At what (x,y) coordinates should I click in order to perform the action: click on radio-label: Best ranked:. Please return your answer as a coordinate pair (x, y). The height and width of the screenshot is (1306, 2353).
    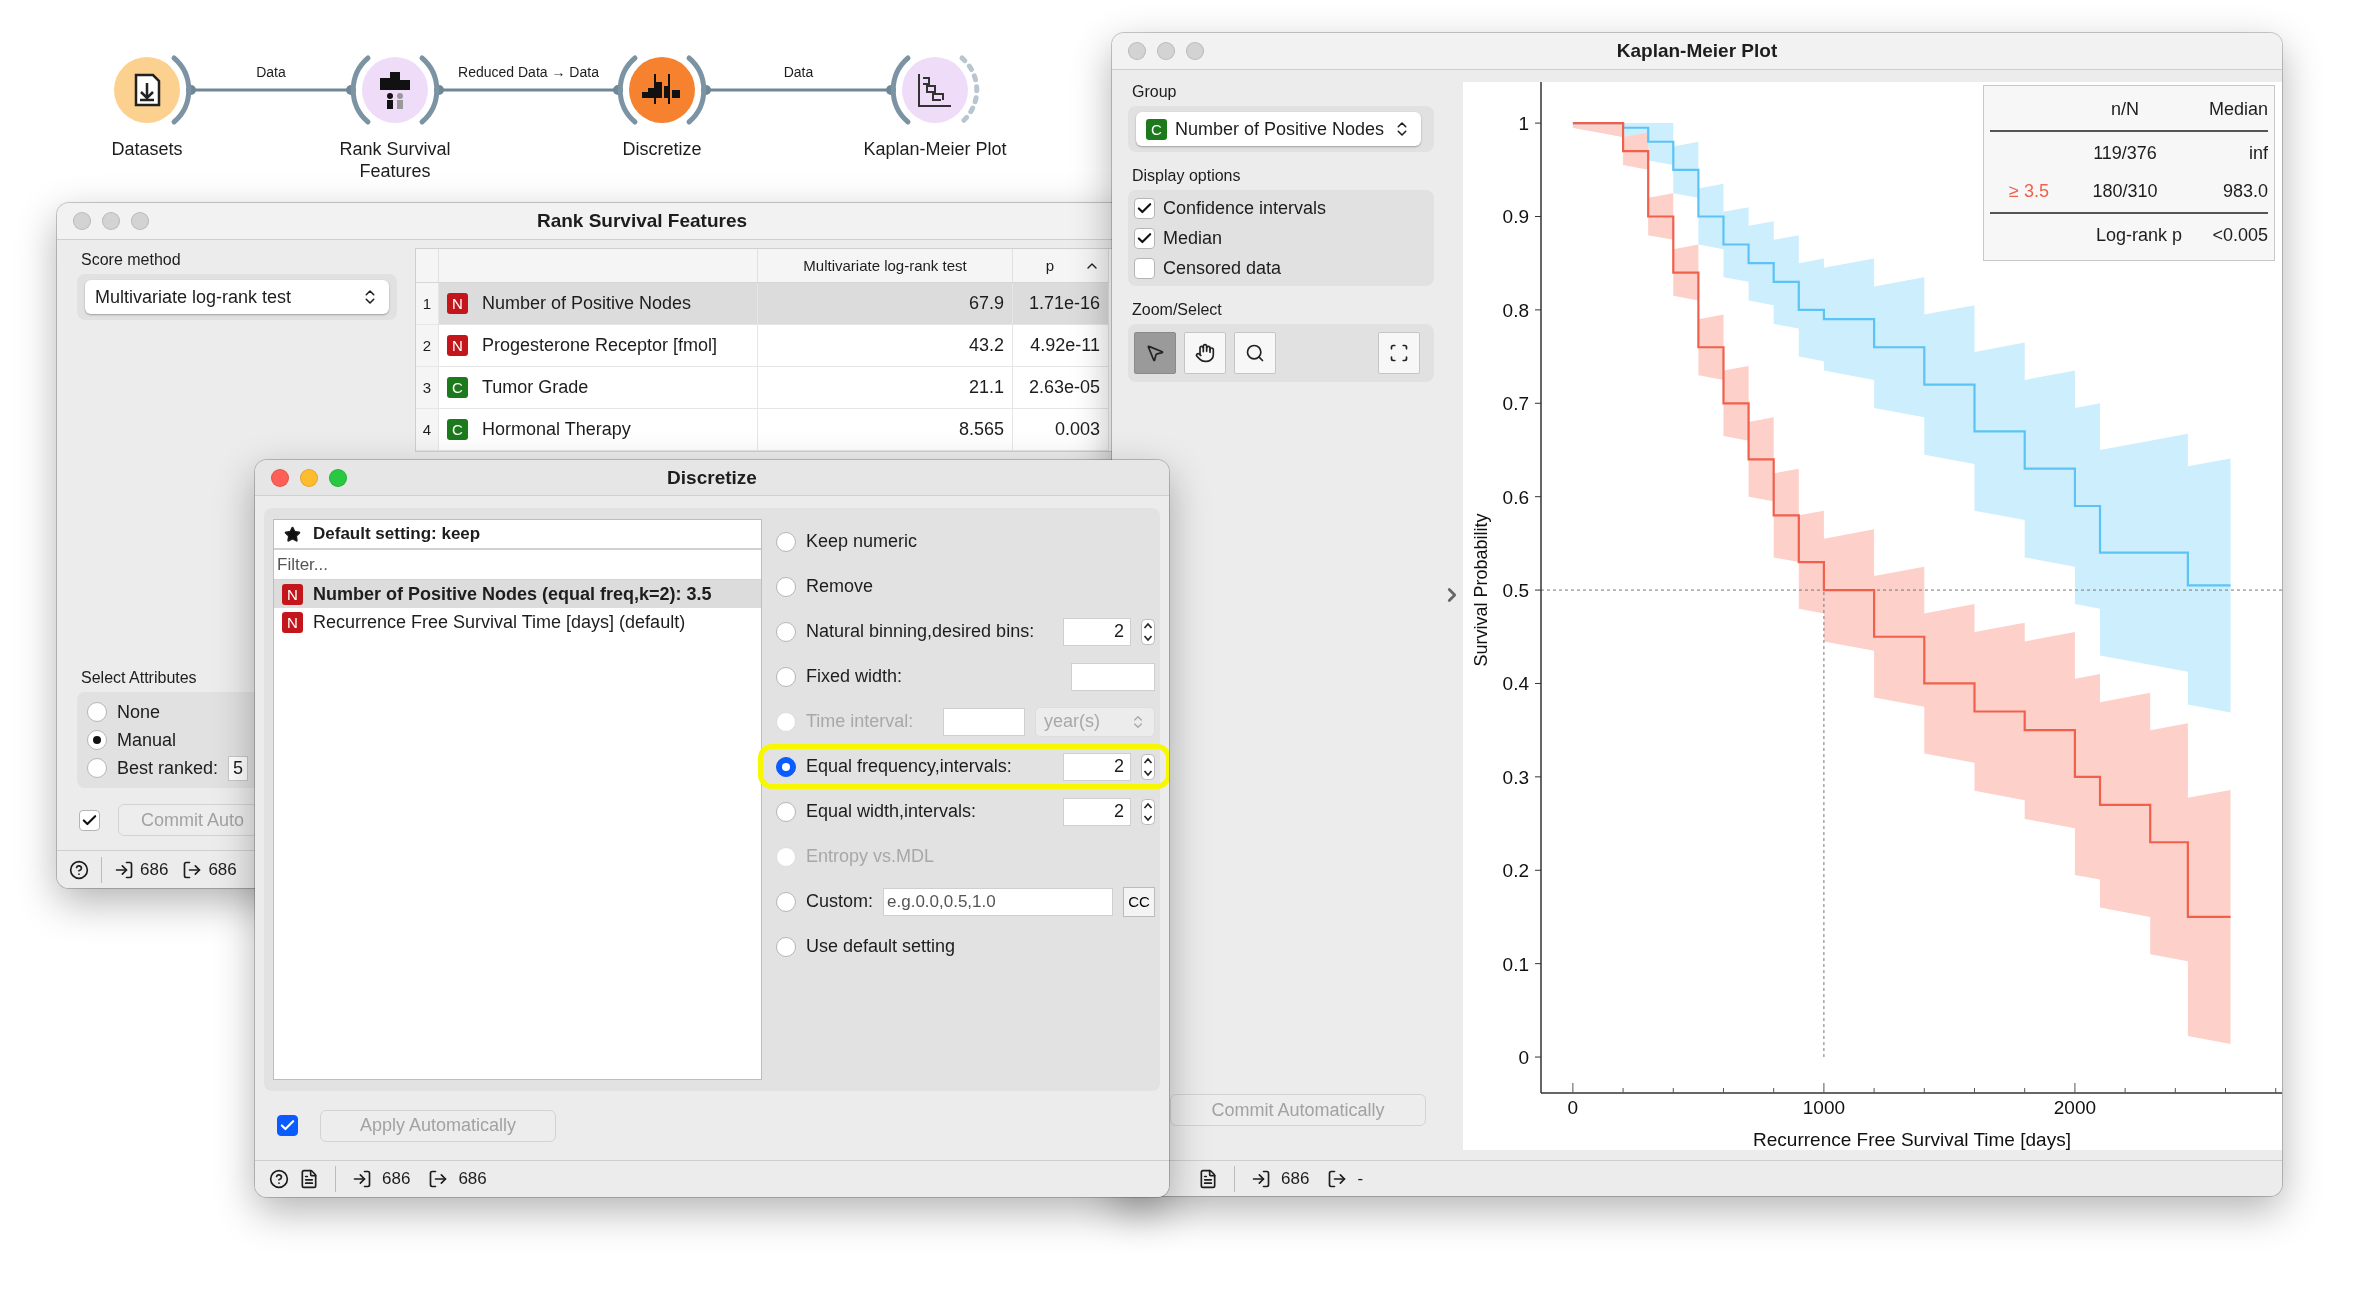
    Looking at the image, I should click on (168, 768).